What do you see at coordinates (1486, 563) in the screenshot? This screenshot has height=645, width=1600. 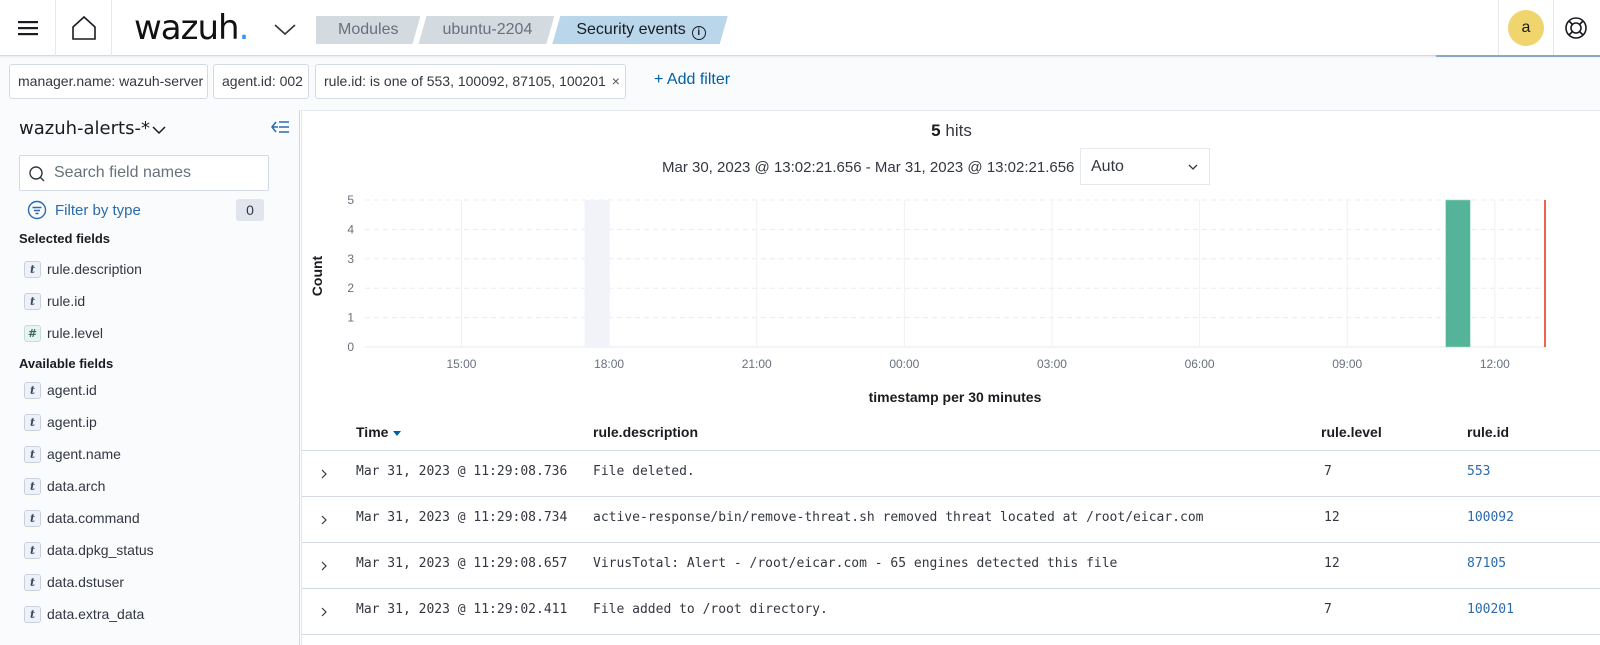 I see `rule-id-link: 87105` at bounding box center [1486, 563].